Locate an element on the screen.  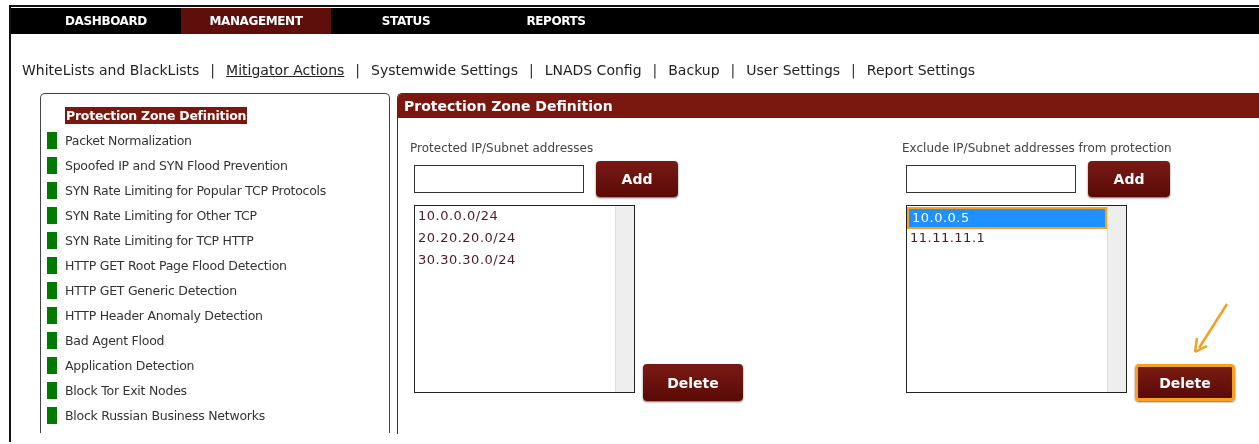
list-option: 11.11.11.1 is located at coordinates (1007, 240).